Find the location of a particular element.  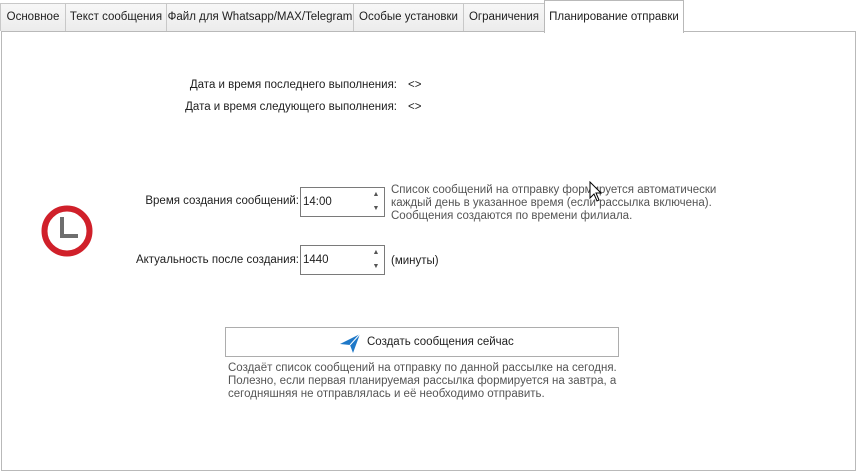

paper-plane-icon is located at coordinates (350, 343).